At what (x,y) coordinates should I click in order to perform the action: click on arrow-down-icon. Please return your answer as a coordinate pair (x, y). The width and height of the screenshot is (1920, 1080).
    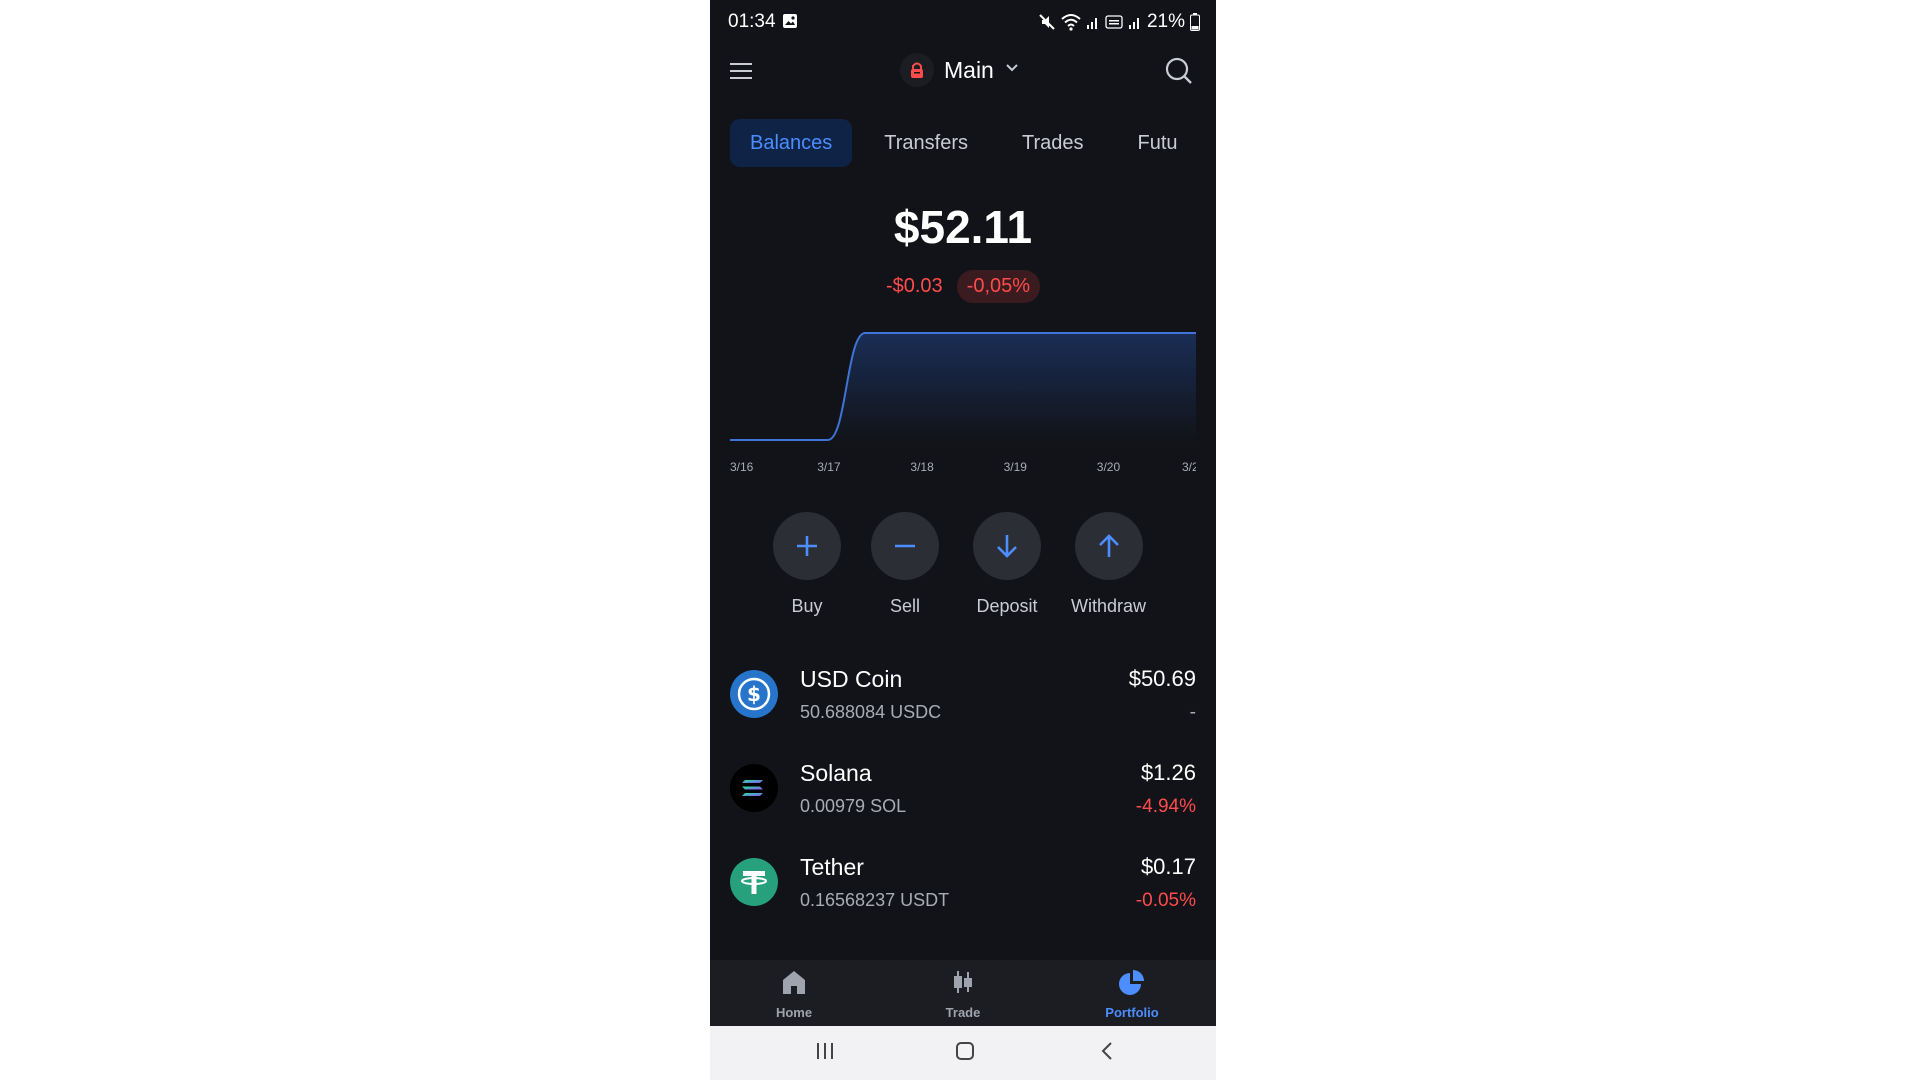
    Looking at the image, I should click on (1007, 546).